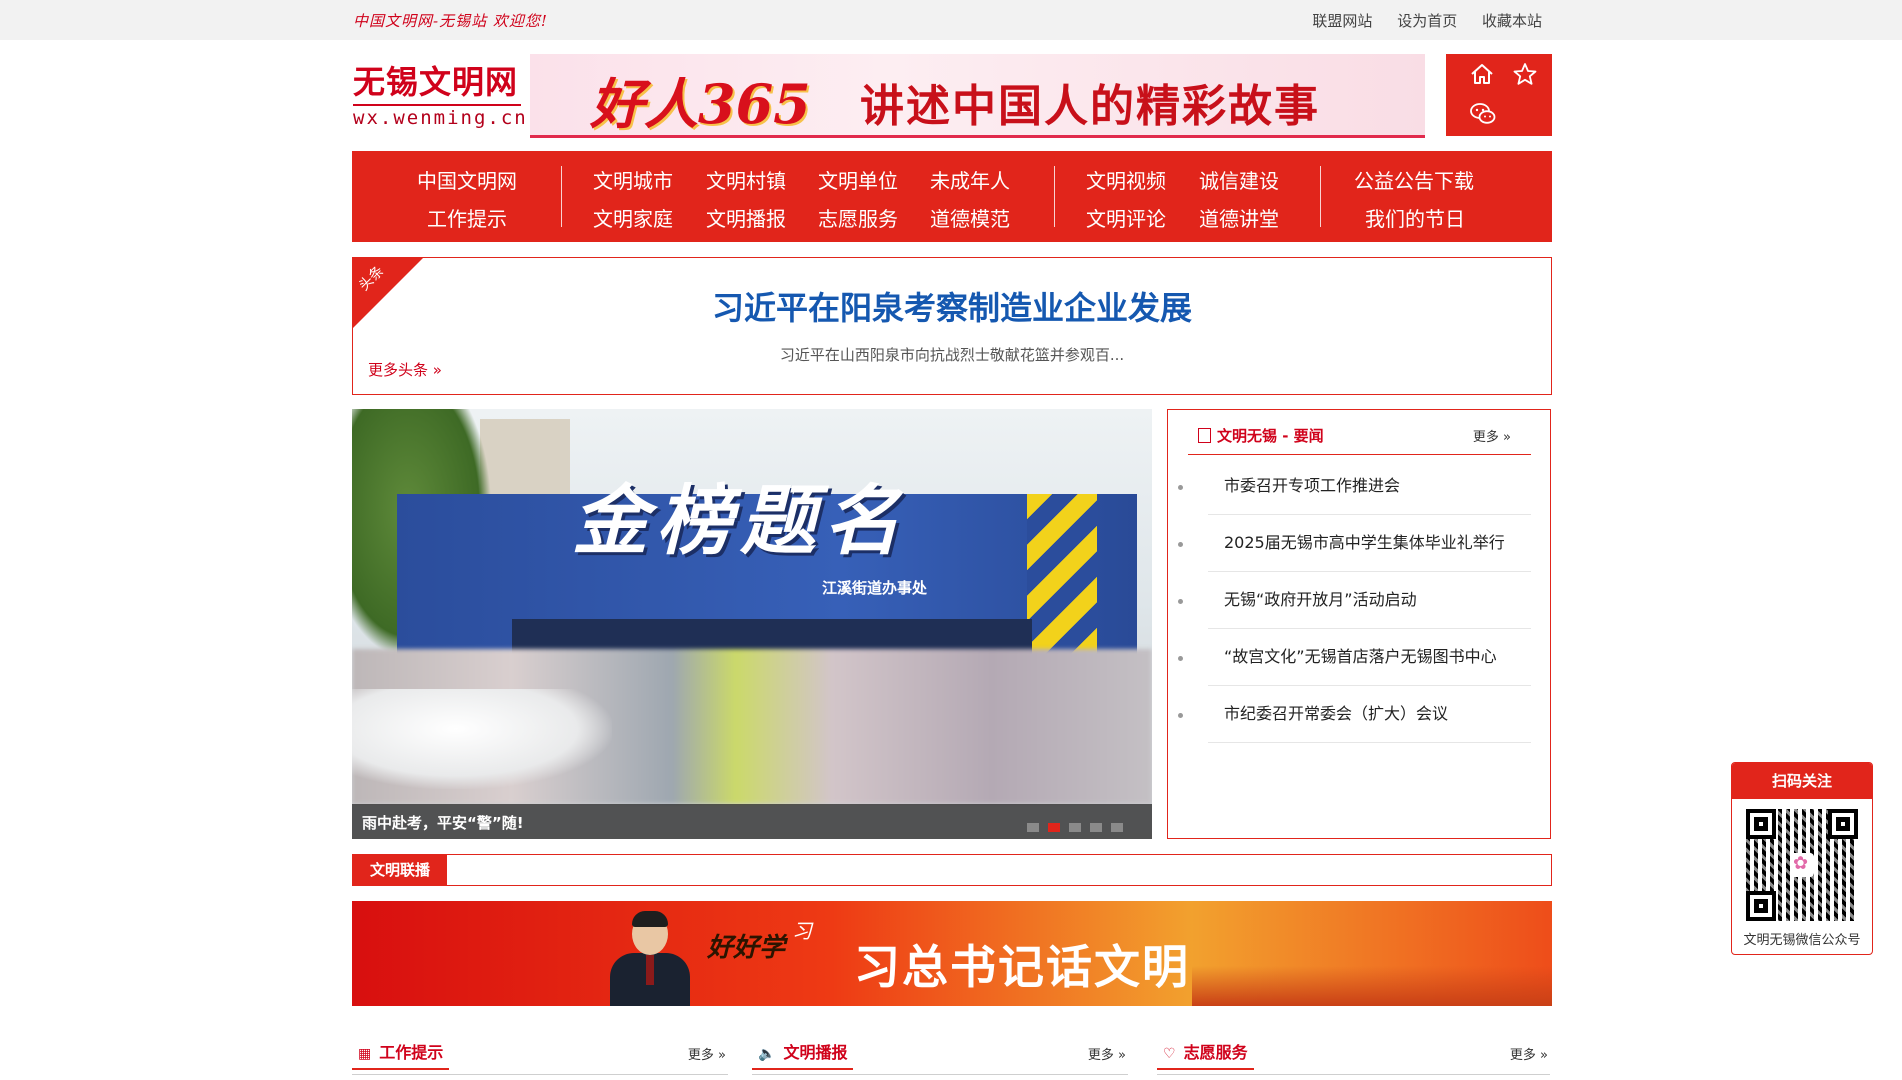 The width and height of the screenshot is (1902, 1080). I want to click on qr-footer: 文明无锡微信公众号, so click(1802, 940).